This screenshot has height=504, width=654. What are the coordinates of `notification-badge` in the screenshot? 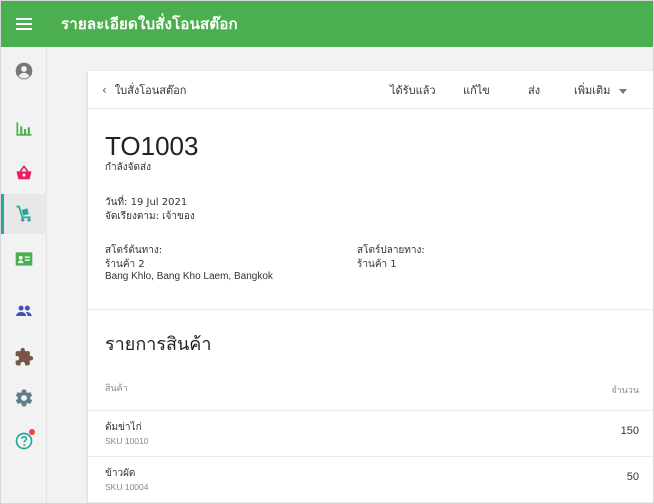 It's located at (32, 432).